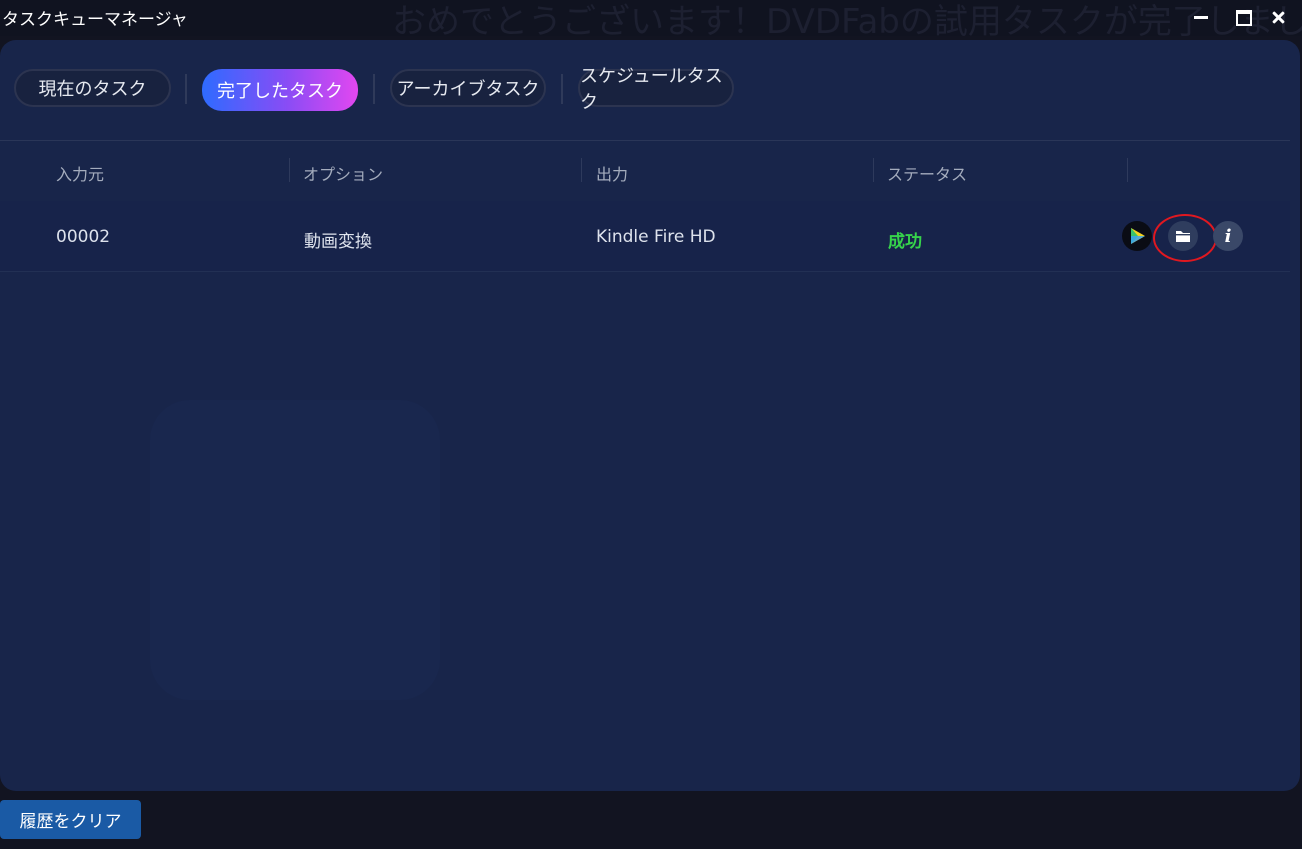 This screenshot has width=1302, height=849. I want to click on info-icon: i, so click(1228, 236).